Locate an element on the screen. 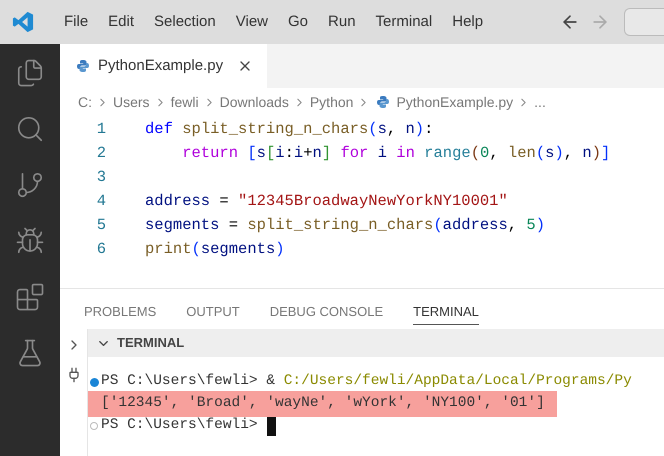 This screenshot has width=664, height=456. menu-item: Go is located at coordinates (298, 22).